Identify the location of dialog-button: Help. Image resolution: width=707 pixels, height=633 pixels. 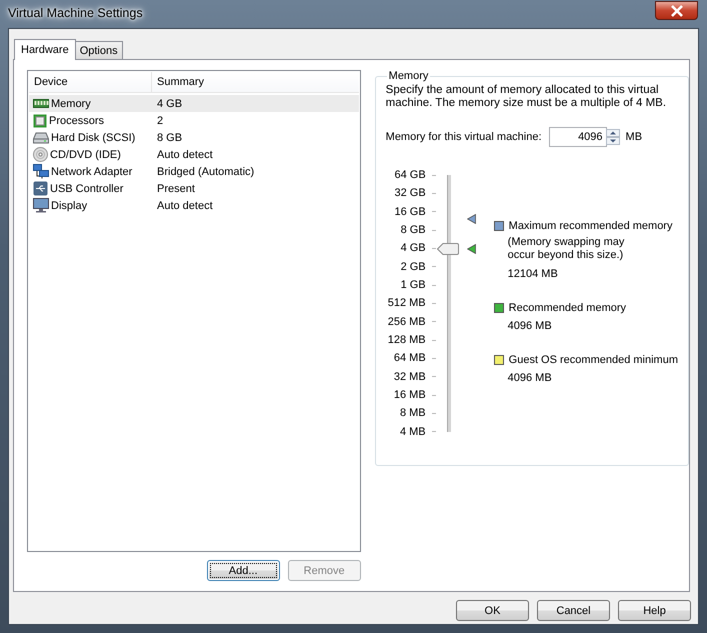
(654, 610).